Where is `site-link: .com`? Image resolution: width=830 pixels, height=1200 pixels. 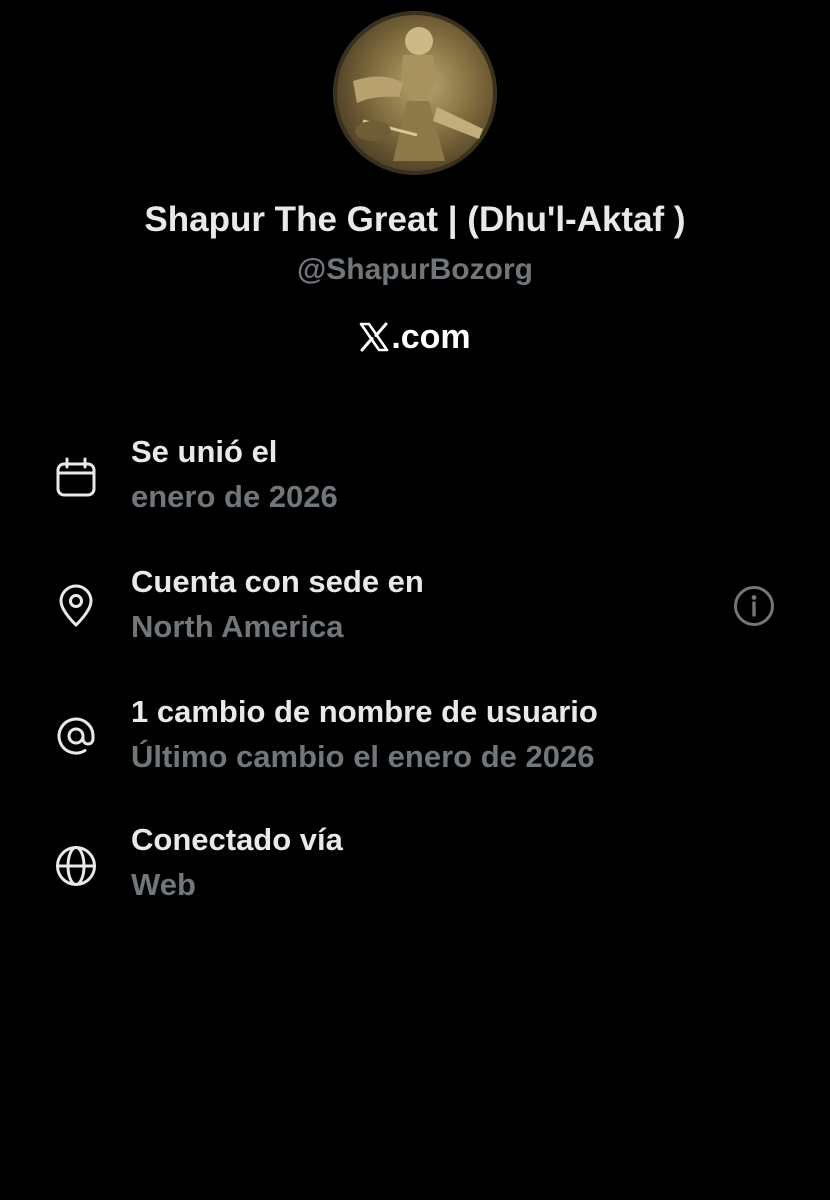 site-link: .com is located at coordinates (415, 337).